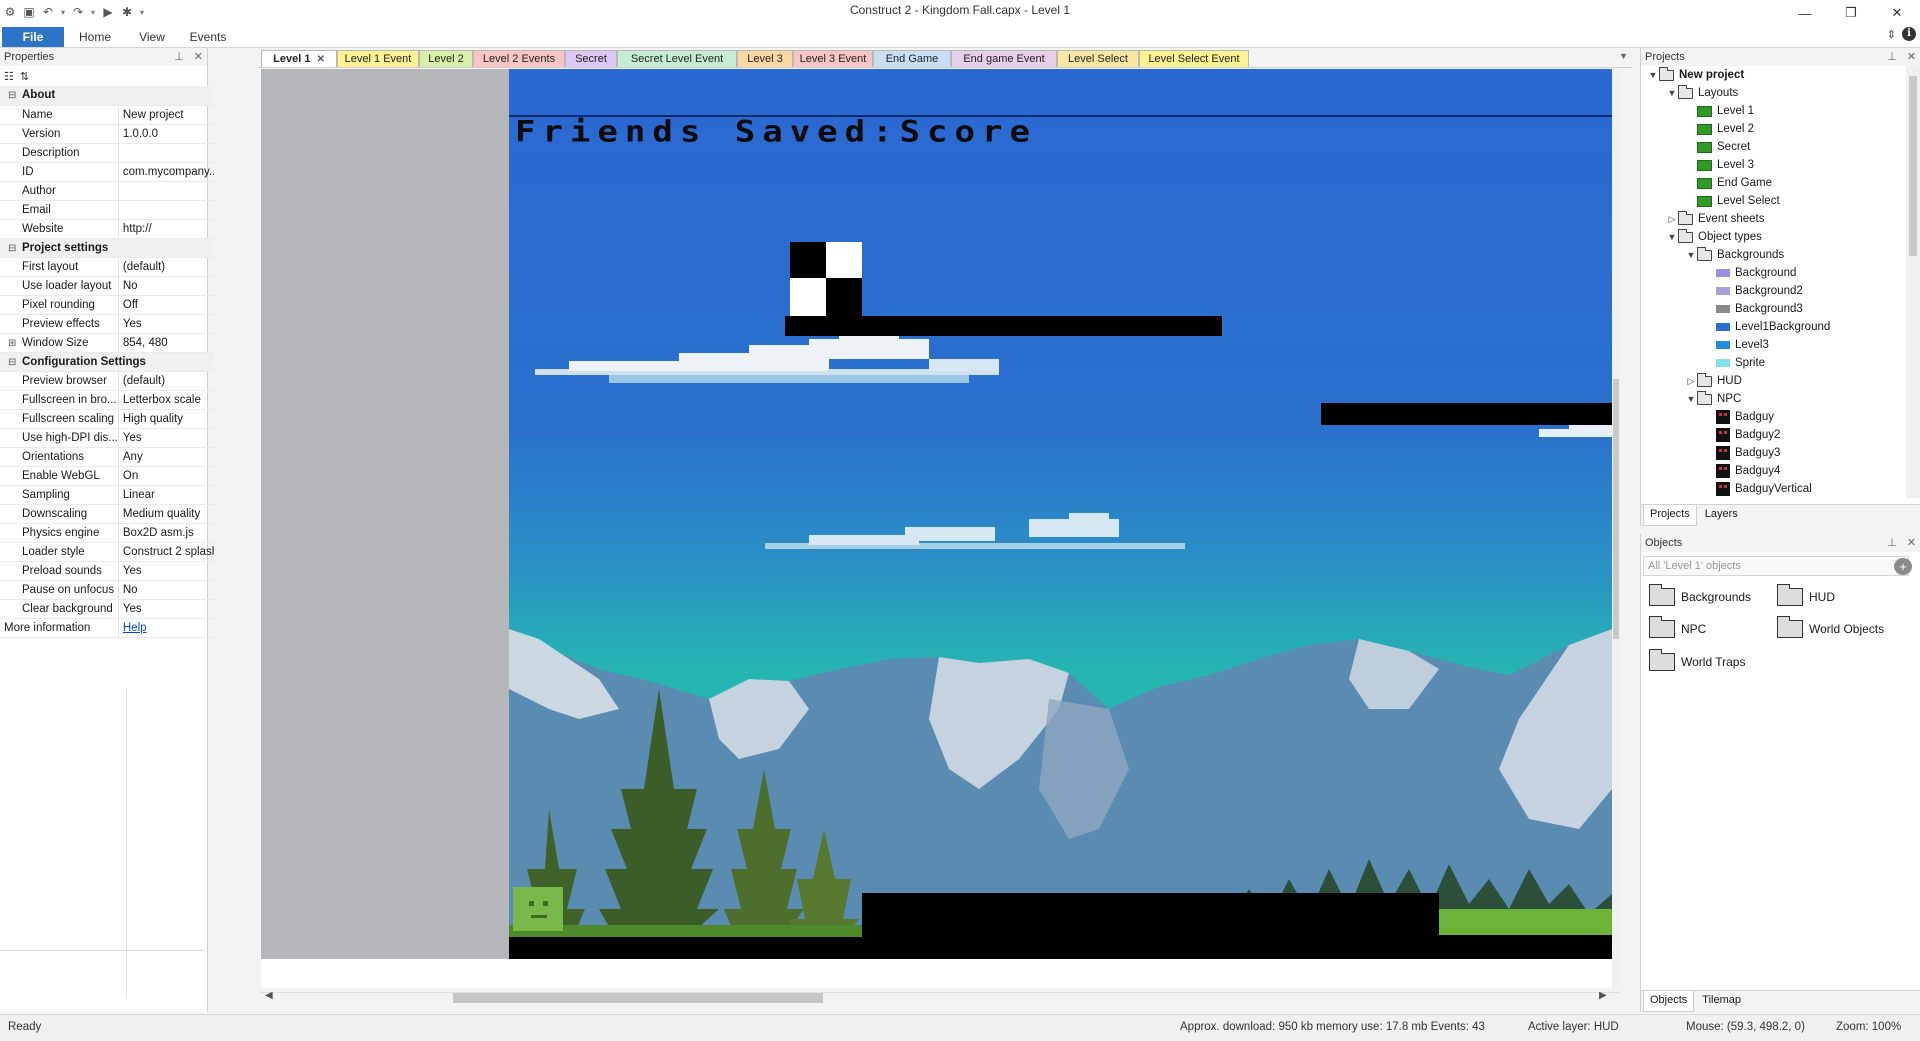  Describe the element at coordinates (1891, 34) in the screenshot. I see `ribbon-collapse-icon: ⇕` at that location.